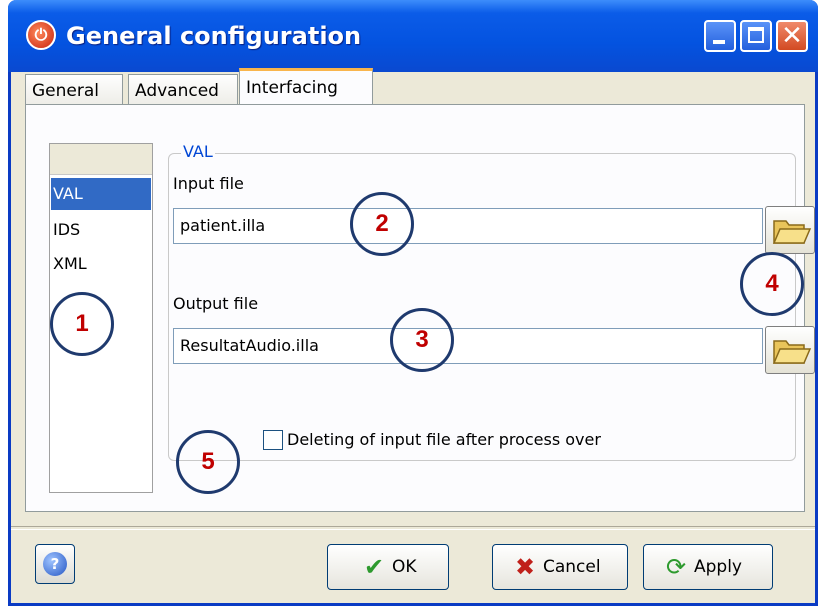 Image resolution: width=820 pixels, height=610 pixels. What do you see at coordinates (208, 462) in the screenshot?
I see `callout-5: 5` at bounding box center [208, 462].